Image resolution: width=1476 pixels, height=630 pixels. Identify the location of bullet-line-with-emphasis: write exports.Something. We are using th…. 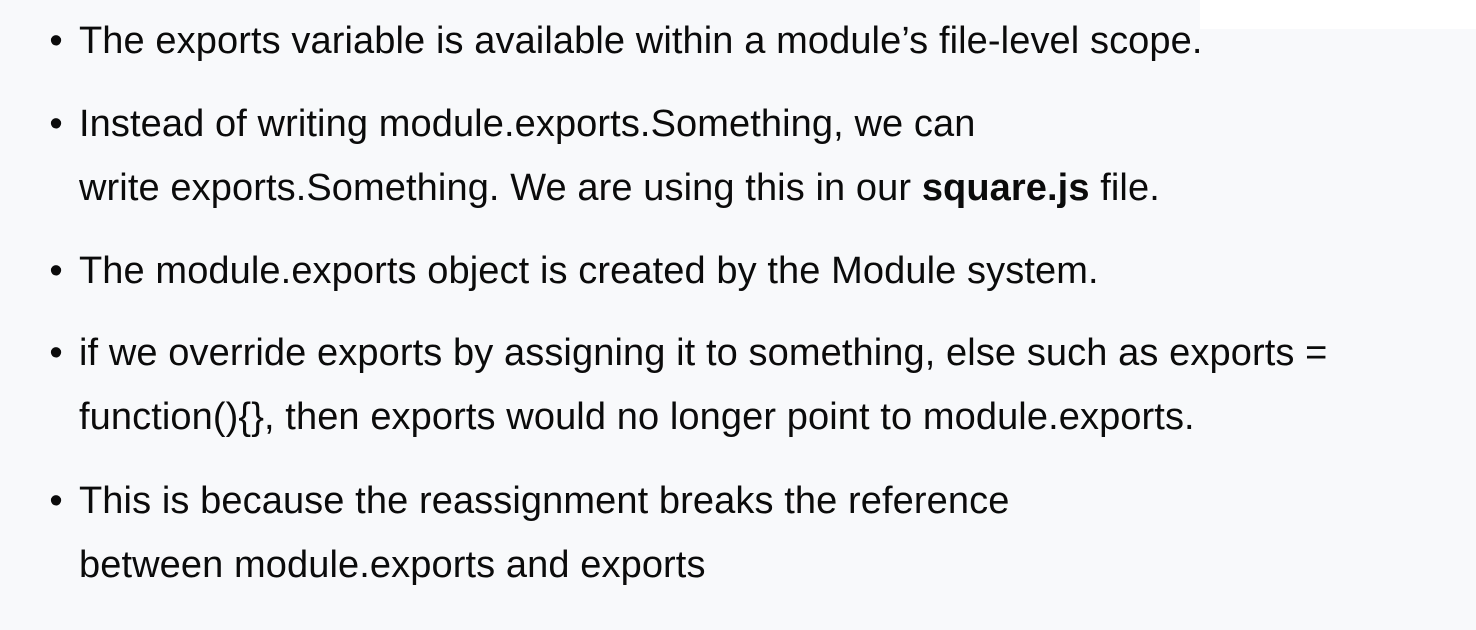
(619, 188).